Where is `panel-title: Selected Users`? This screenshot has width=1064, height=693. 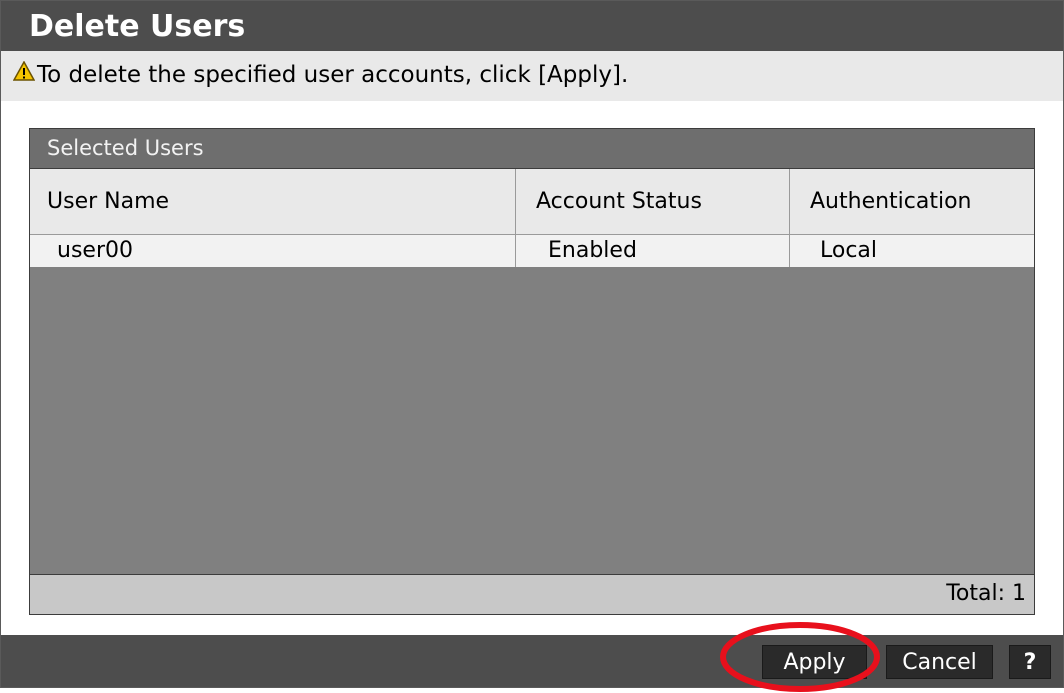
panel-title: Selected Users is located at coordinates (125, 148).